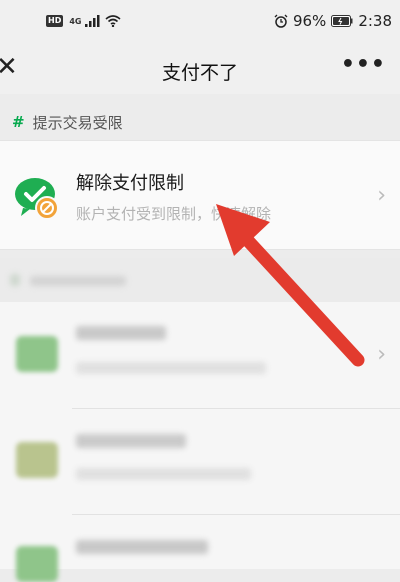 Image resolution: width=400 pixels, height=582 pixels. Describe the element at coordinates (363, 64) in the screenshot. I see `more-icon: •••` at that location.